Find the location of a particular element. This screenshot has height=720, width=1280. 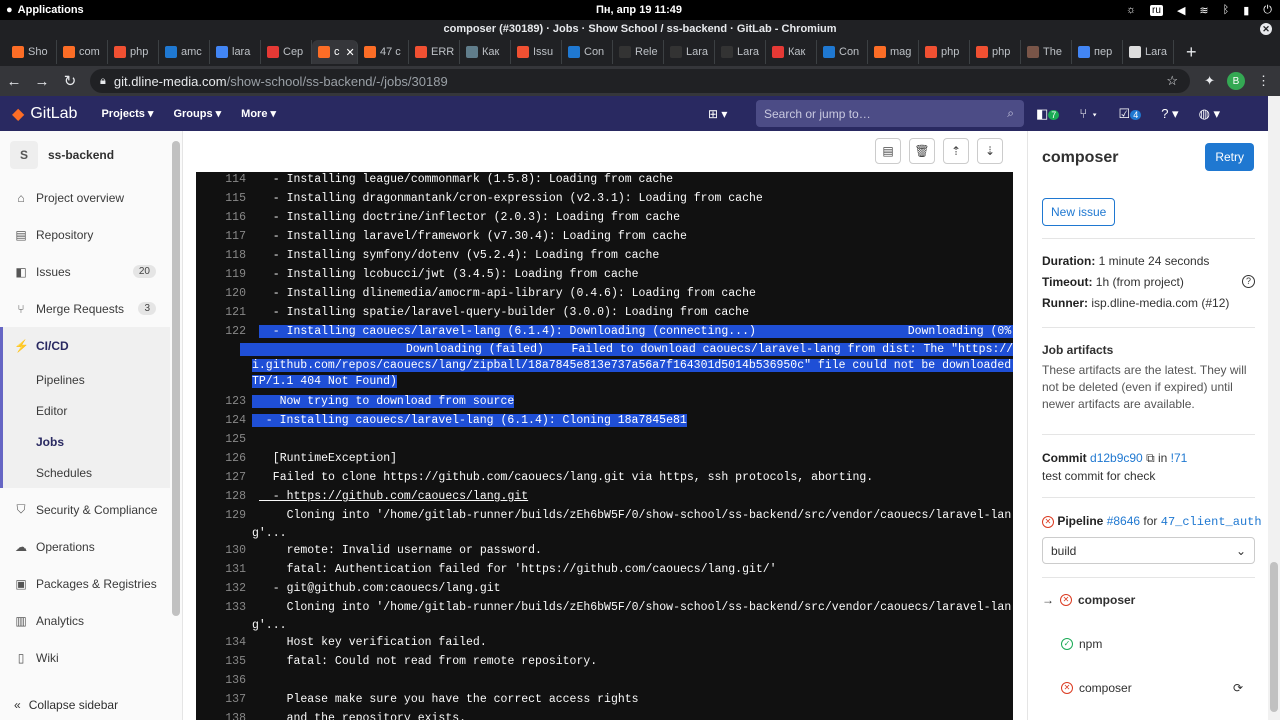

bookmark-star-icon: ☆ is located at coordinates (1172, 81).